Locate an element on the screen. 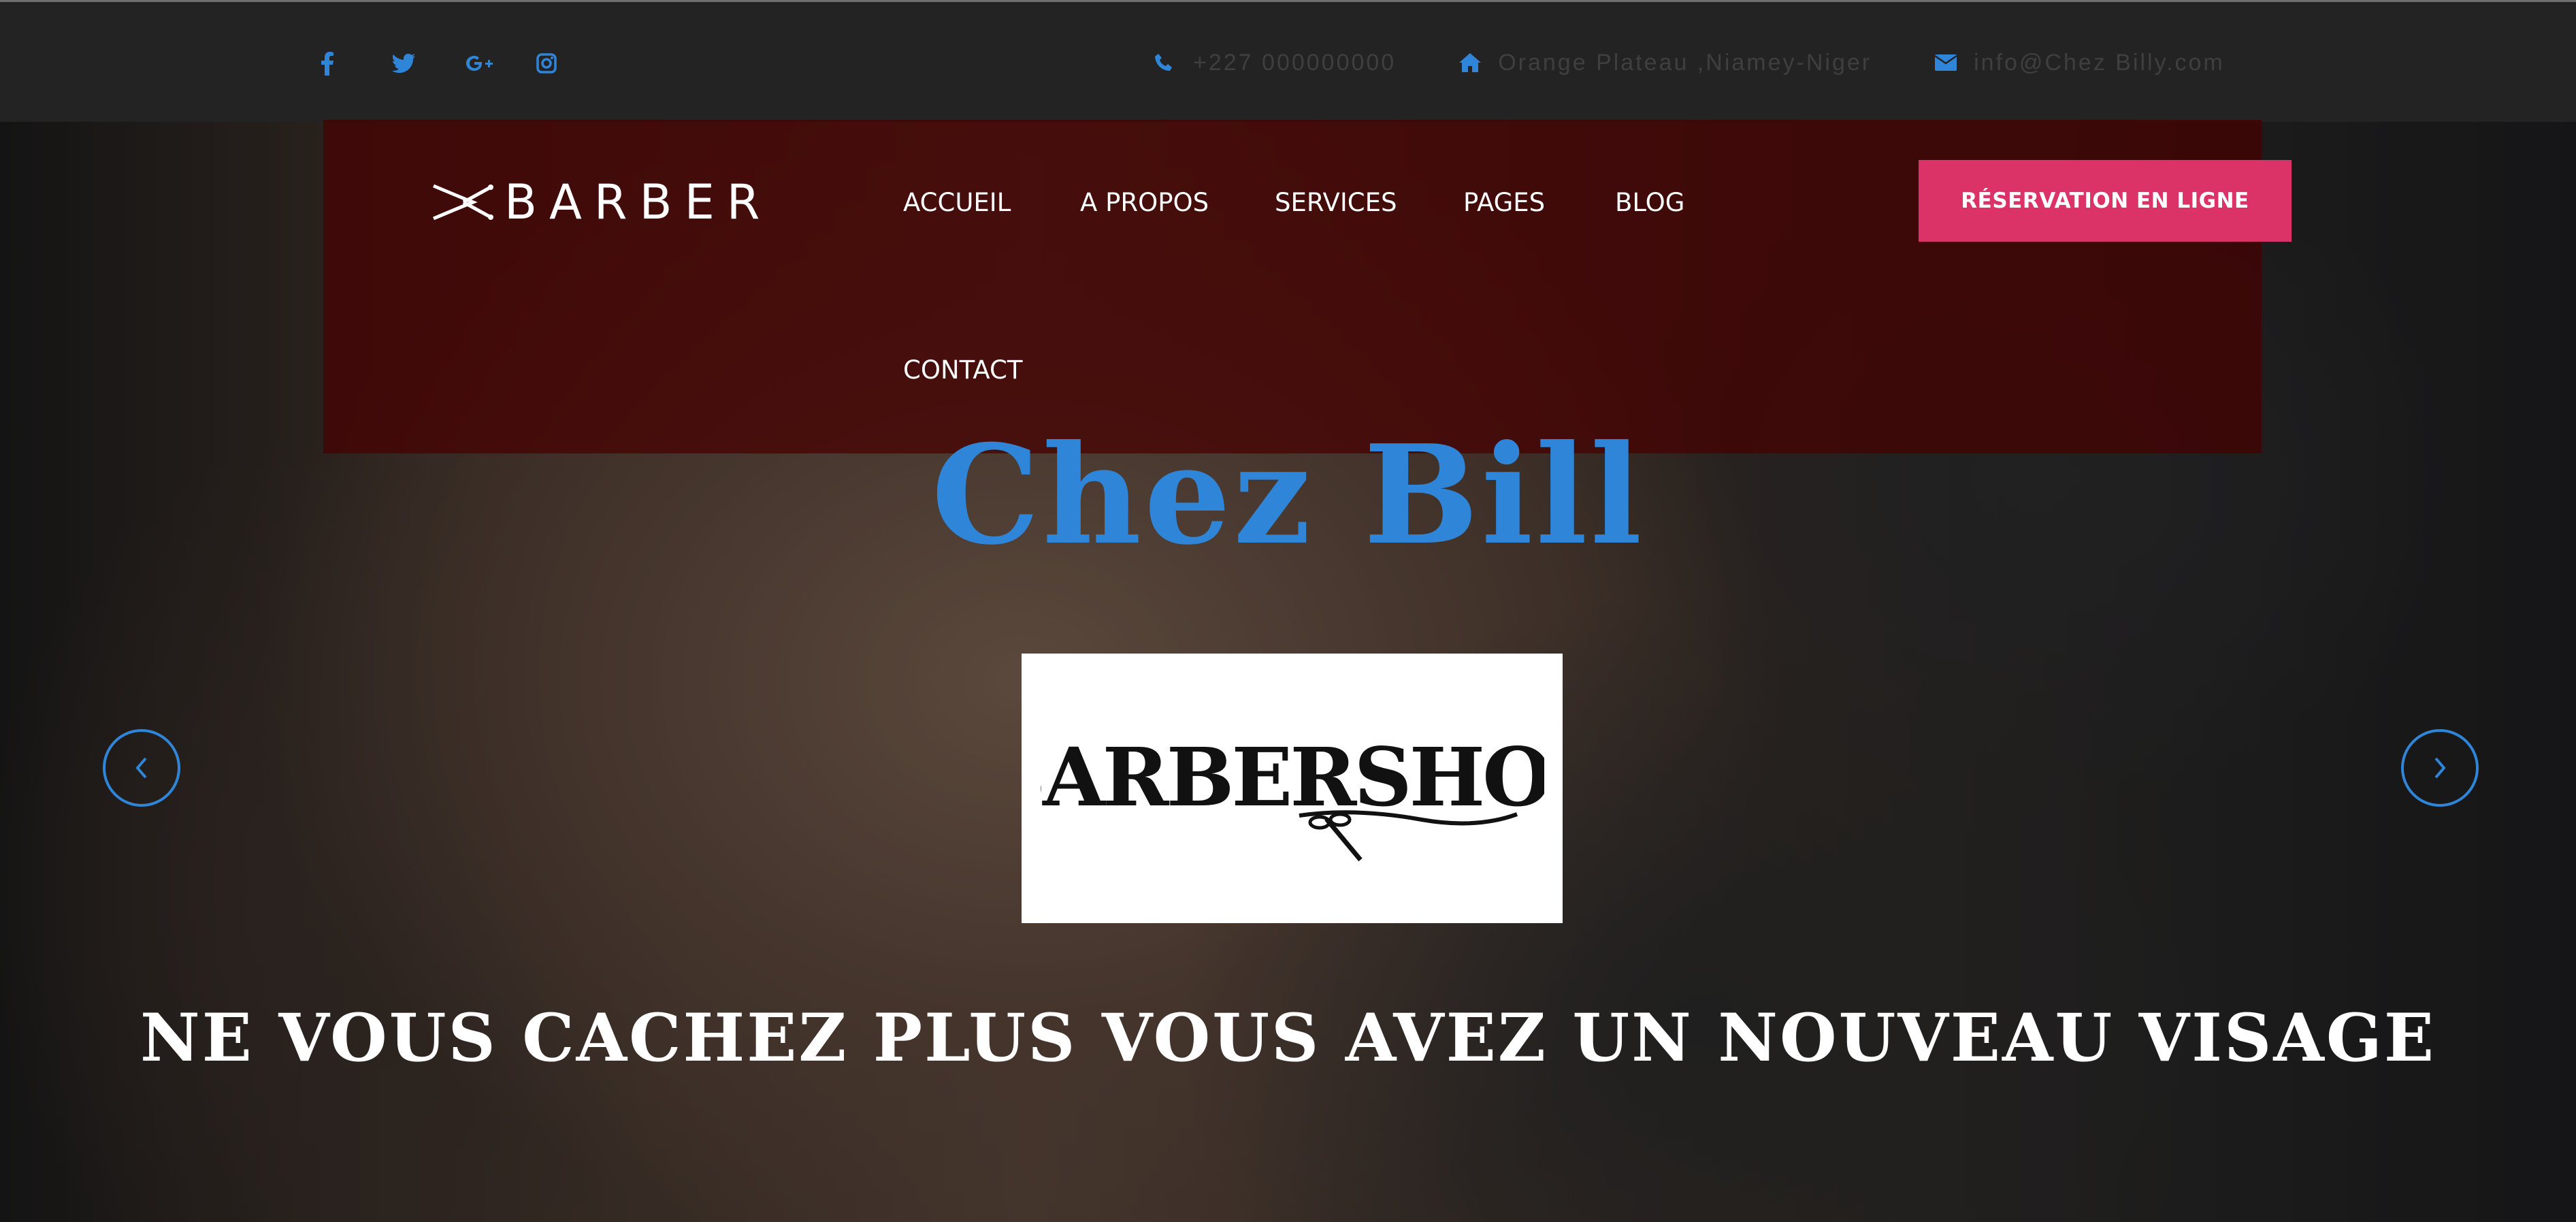 The image size is (2576, 1222). twitter-icon is located at coordinates (403, 63).